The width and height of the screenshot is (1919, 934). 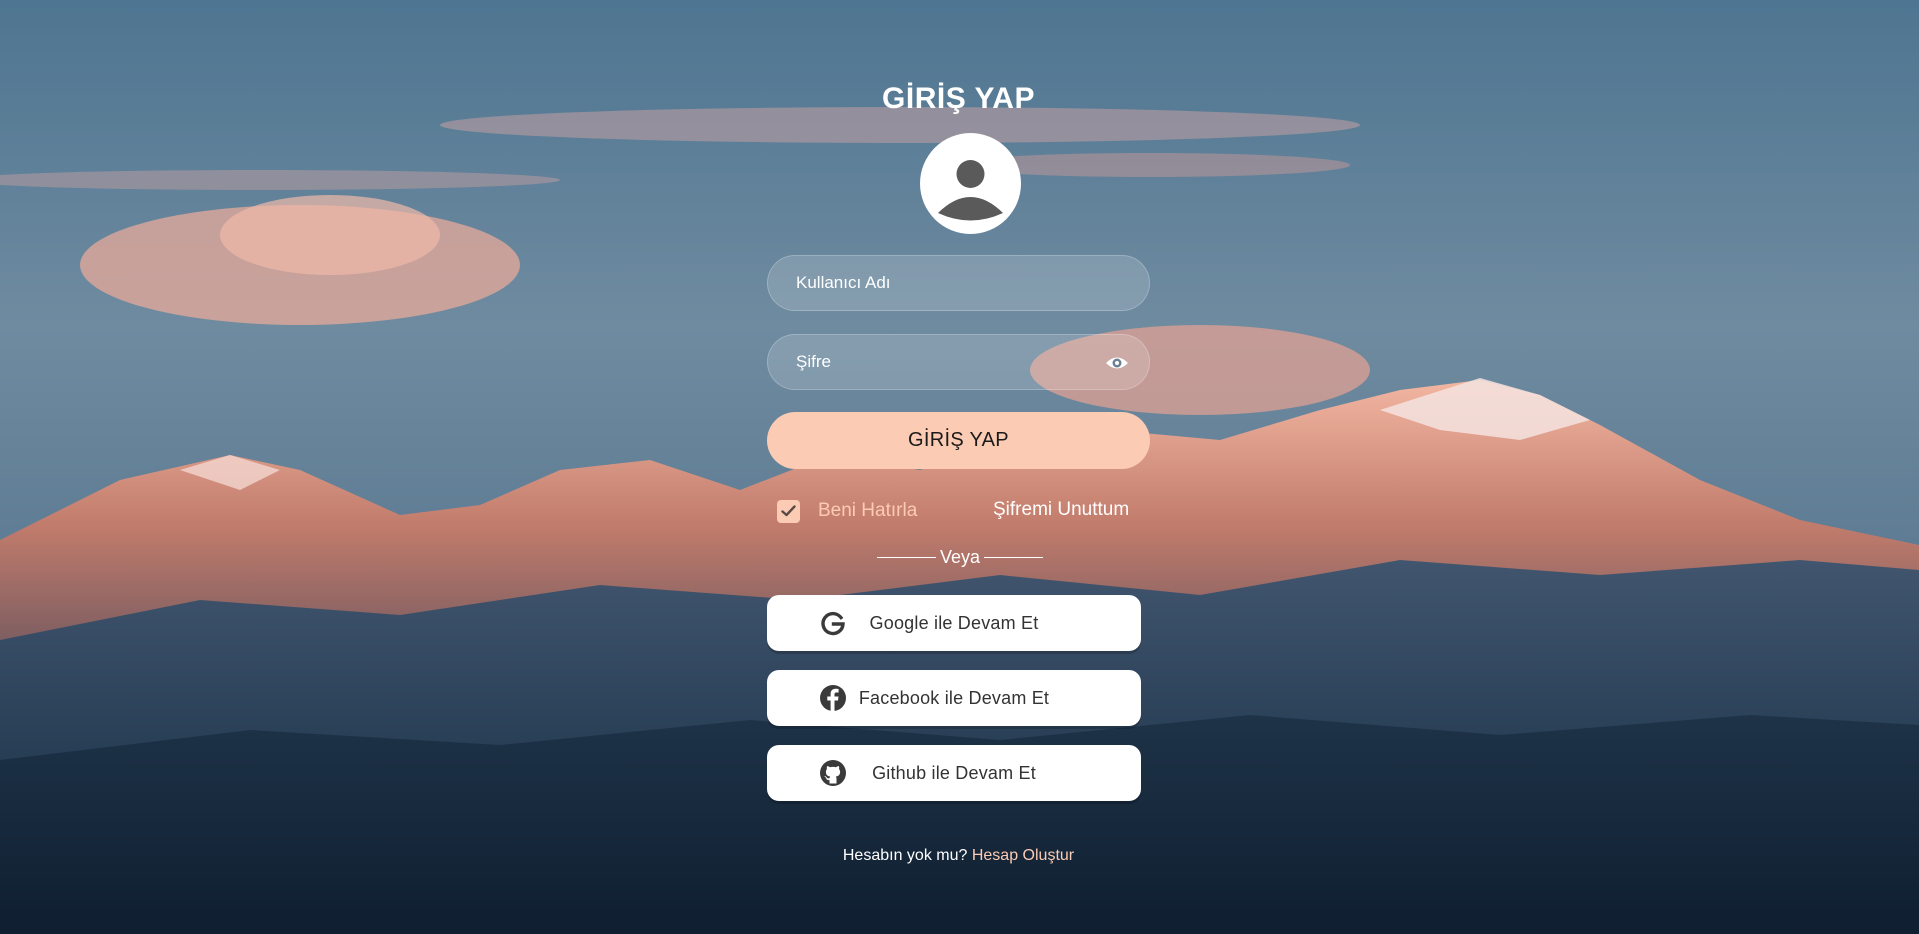 I want to click on remember-me: Beni Hatırla, so click(x=847, y=511).